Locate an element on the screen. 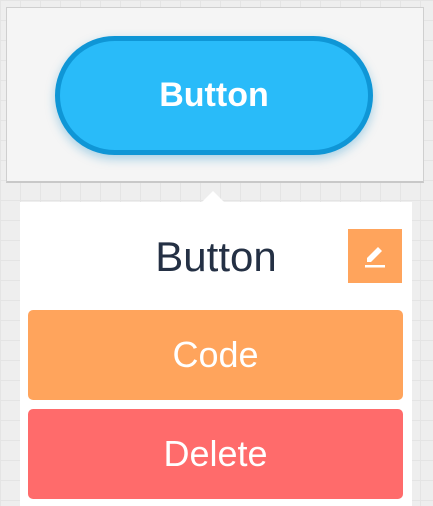  pencil-icon is located at coordinates (375, 256).